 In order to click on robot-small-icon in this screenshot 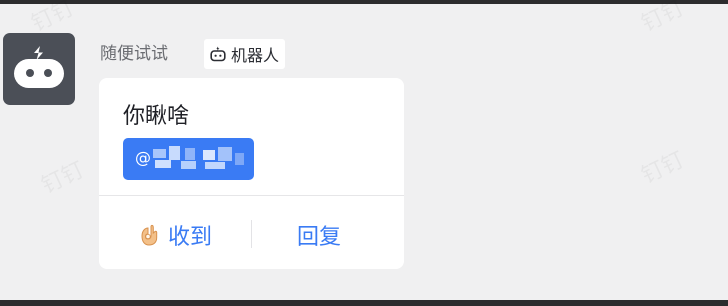, I will do `click(218, 54)`.